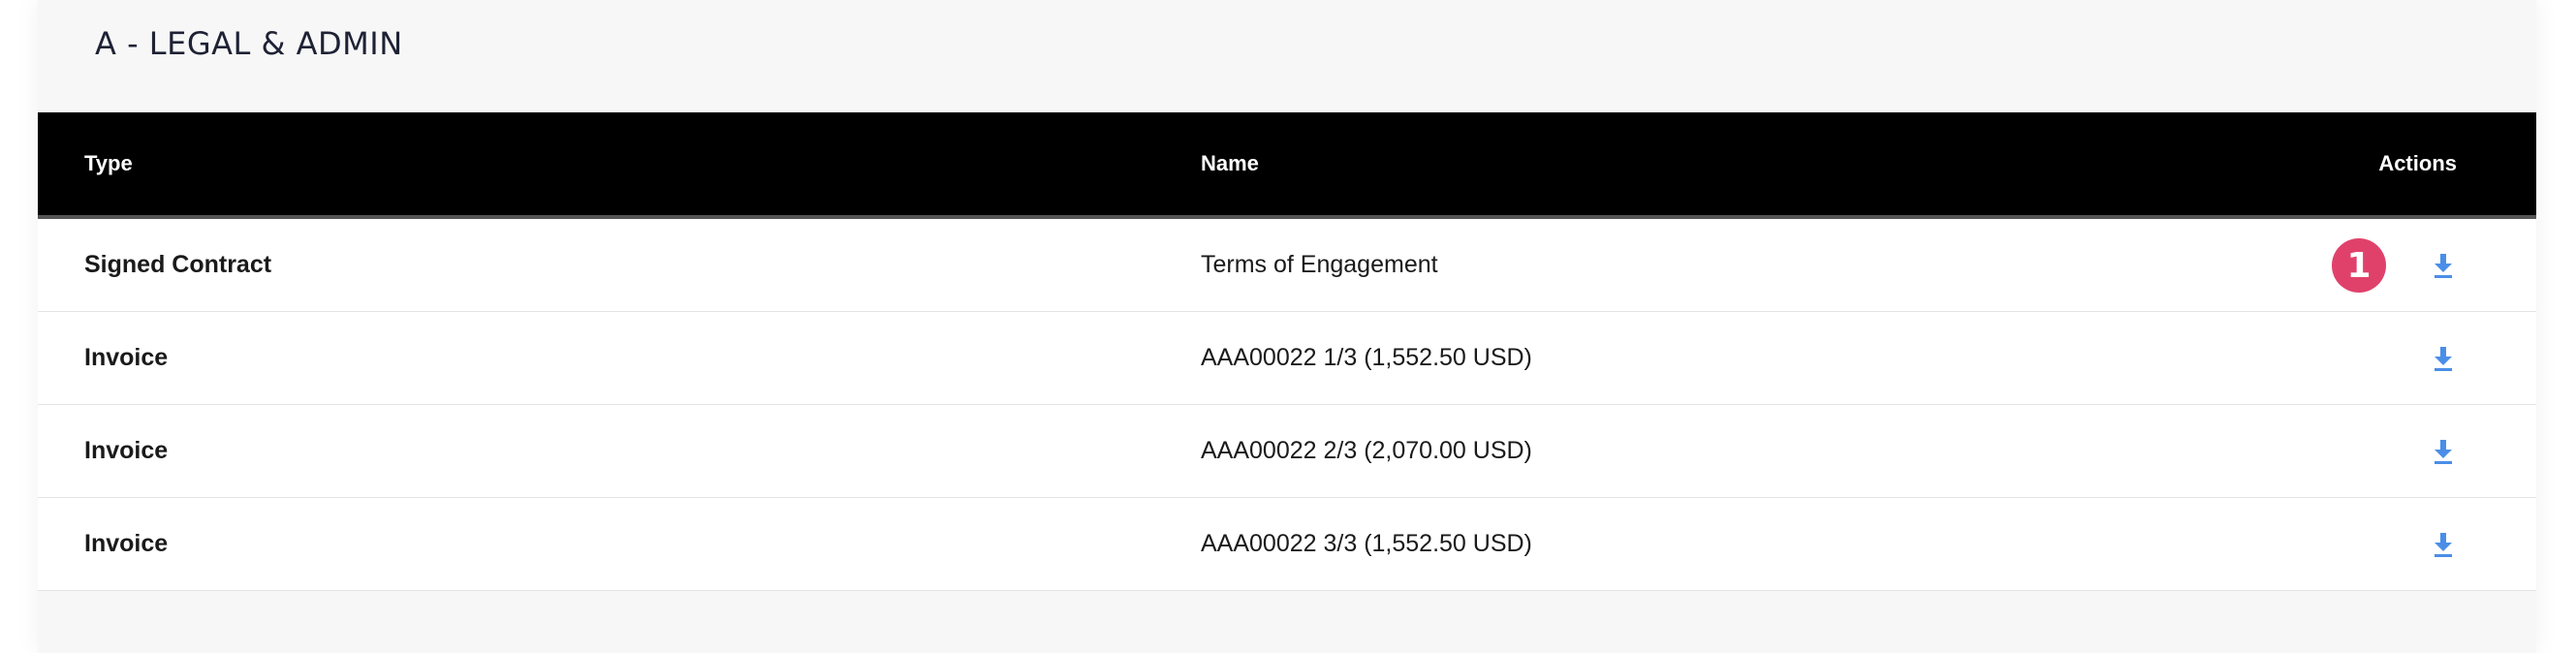  Describe the element at coordinates (249, 43) in the screenshot. I see `section-title: A - LEGAL & ADMIN` at that location.